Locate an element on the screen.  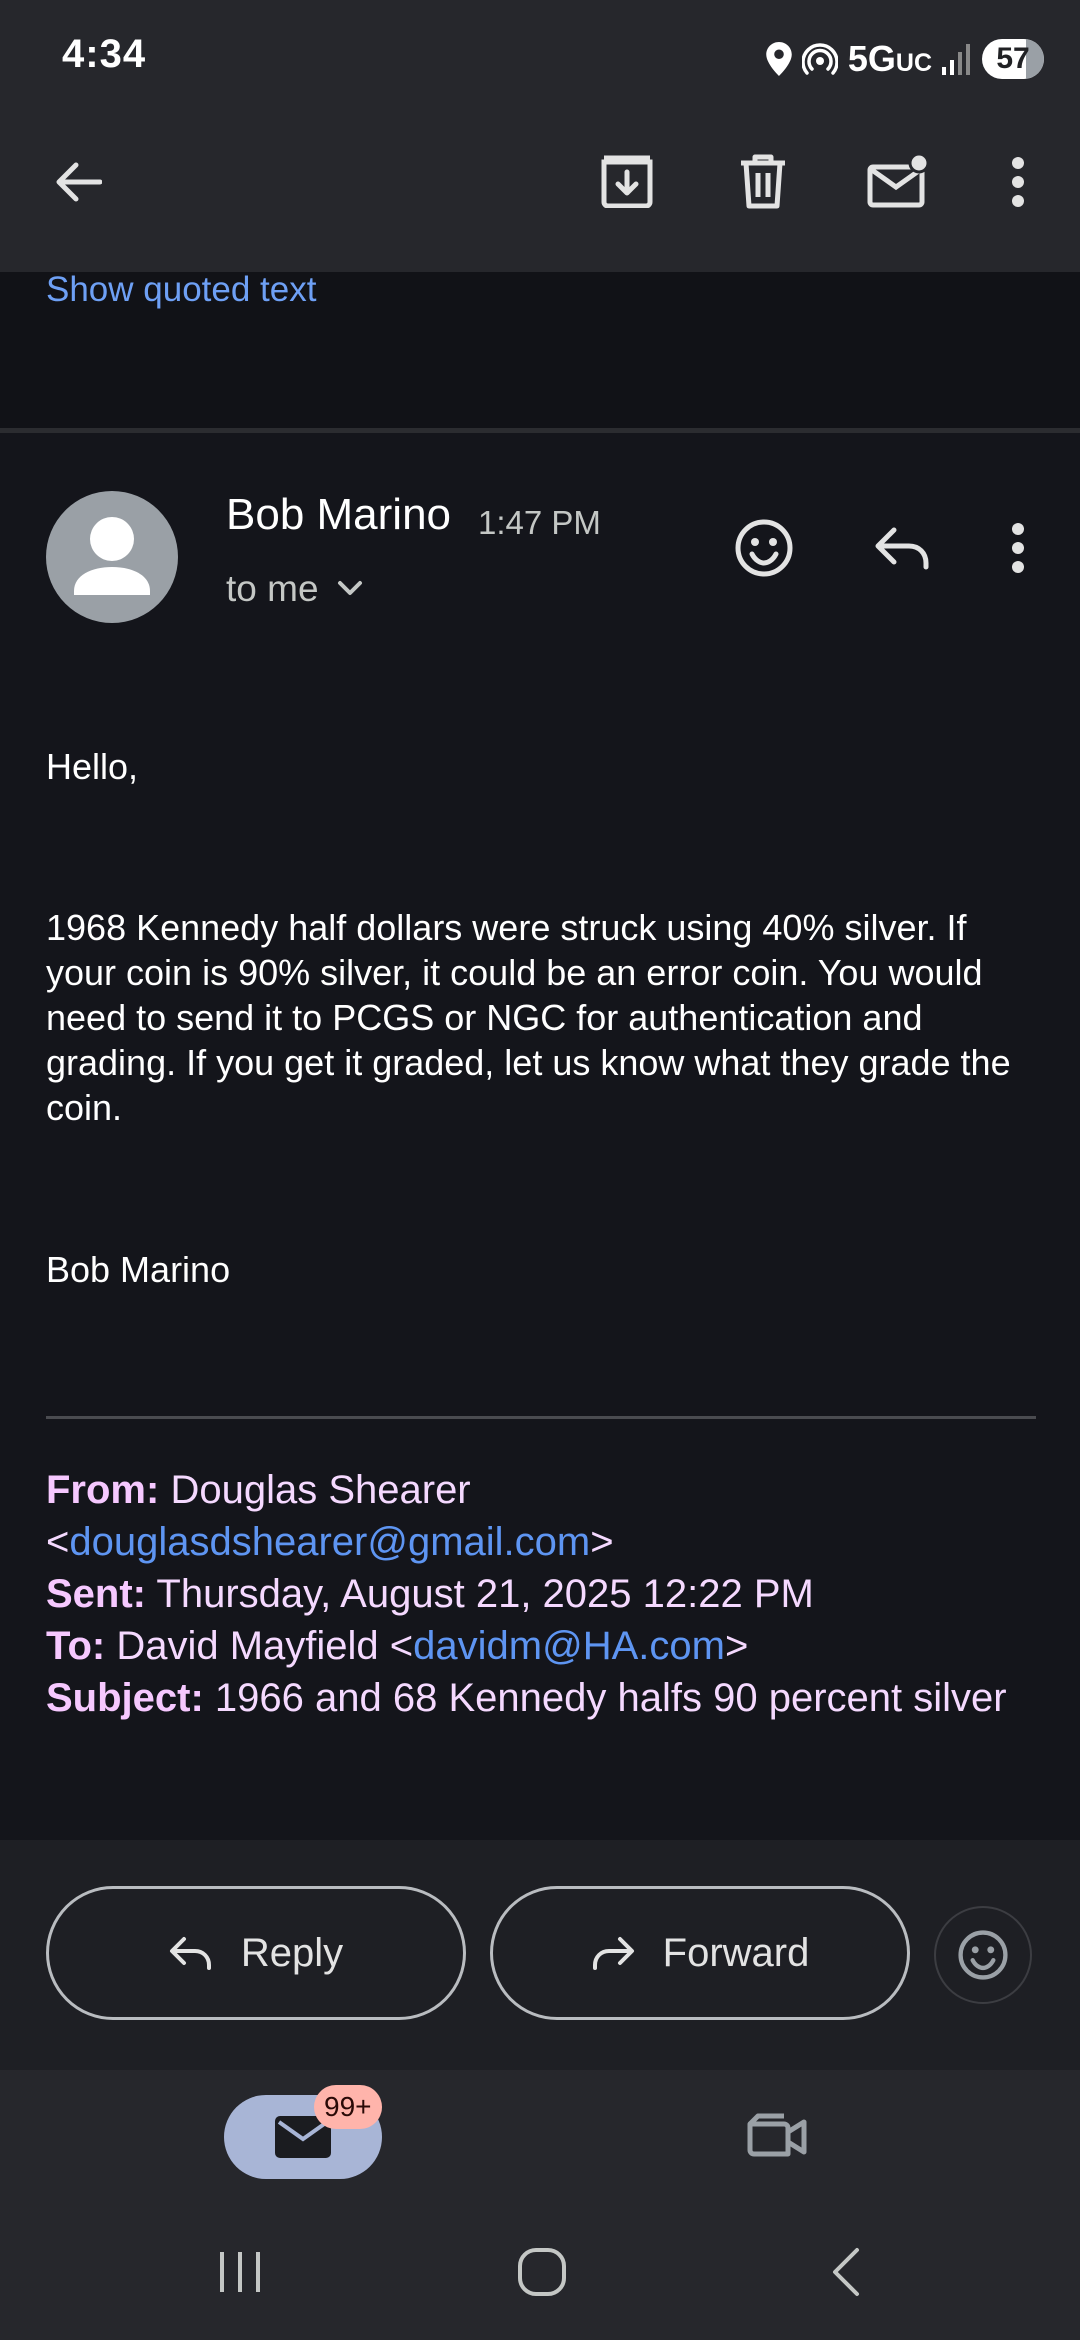
battery-indicator: 57 is located at coordinates (1013, 59).